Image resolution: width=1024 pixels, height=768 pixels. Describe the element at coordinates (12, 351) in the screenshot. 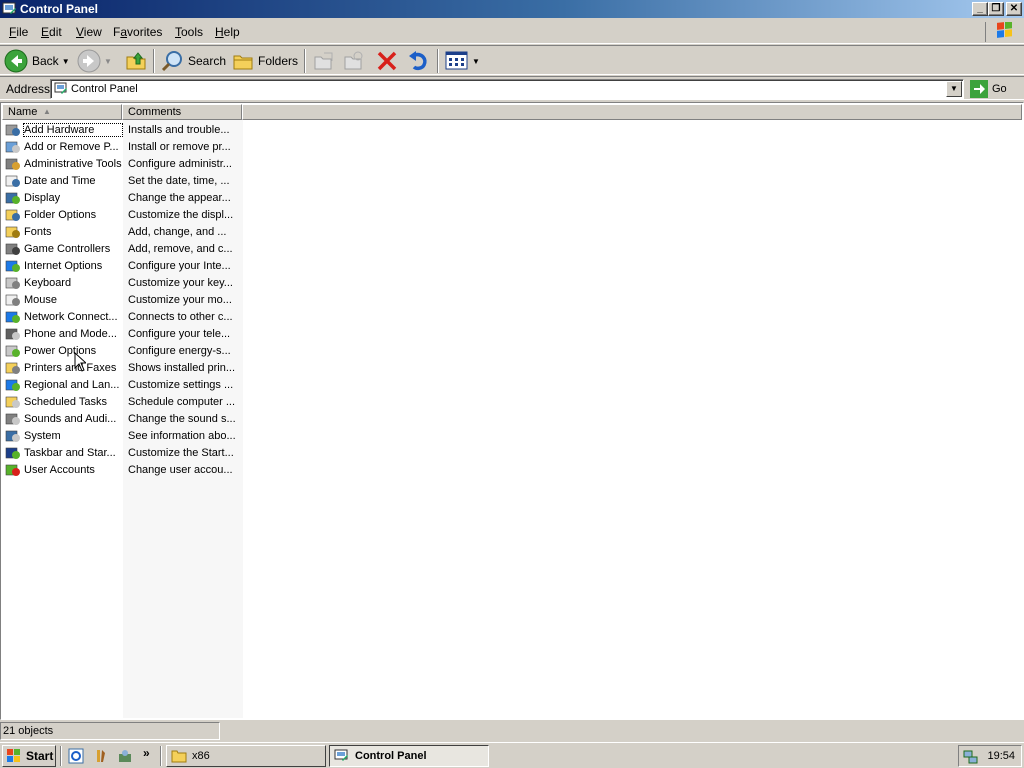

I see `power-options-icon` at that location.